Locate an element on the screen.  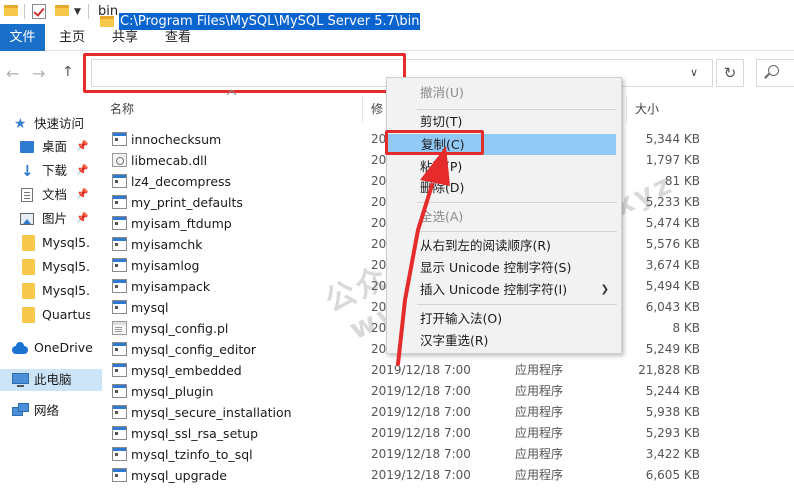
file-size: 5,938 KB is located at coordinates (672, 412).